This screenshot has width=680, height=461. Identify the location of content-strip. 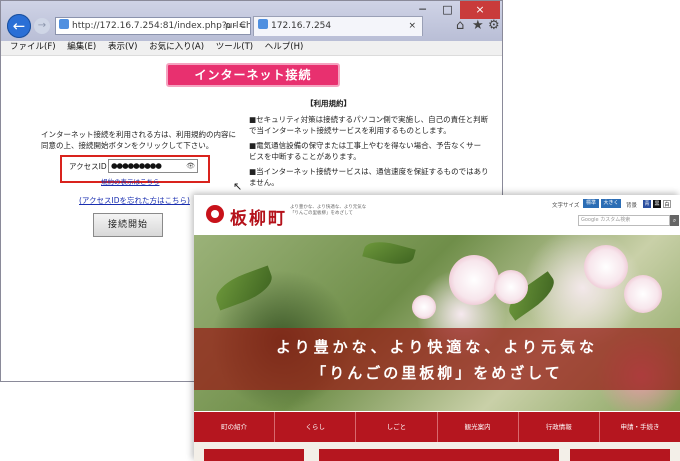
(437, 451).